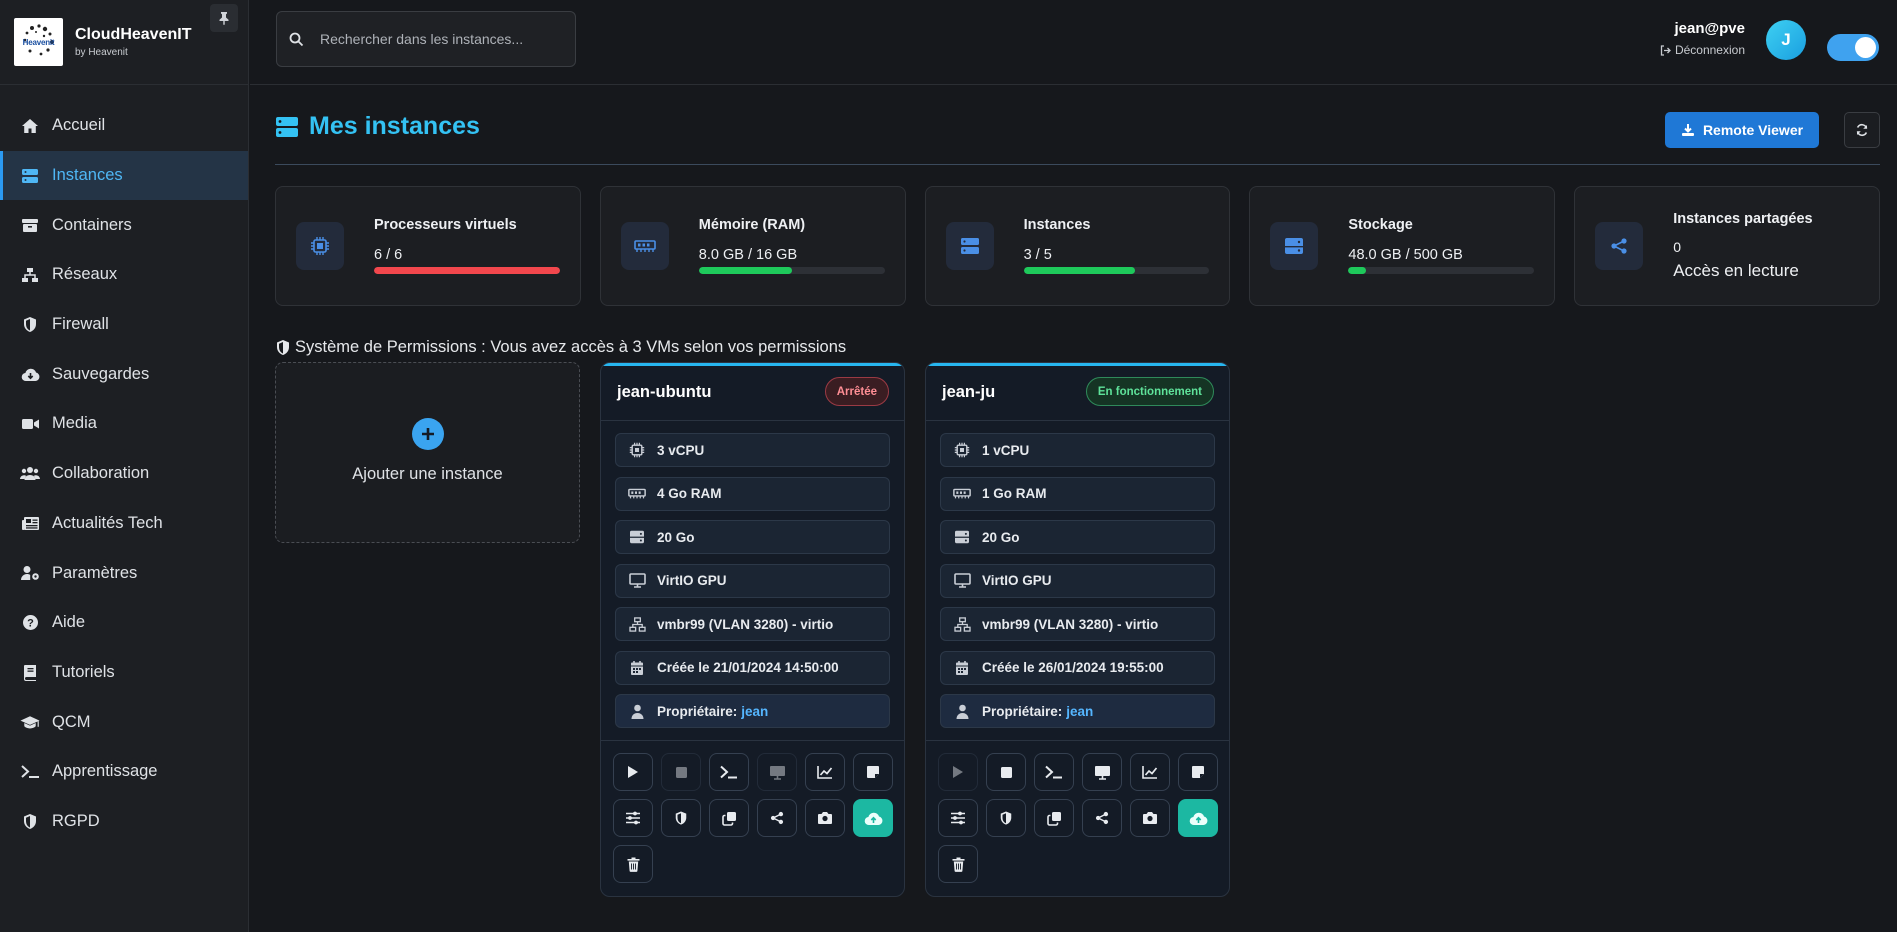 The height and width of the screenshot is (932, 1897). Describe the element at coordinates (79, 125) in the screenshot. I see `sidebar-item-label: Accueil` at that location.